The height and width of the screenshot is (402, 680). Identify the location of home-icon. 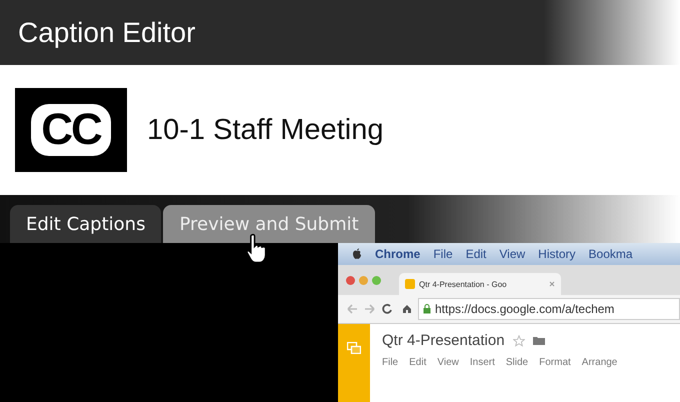
(407, 309).